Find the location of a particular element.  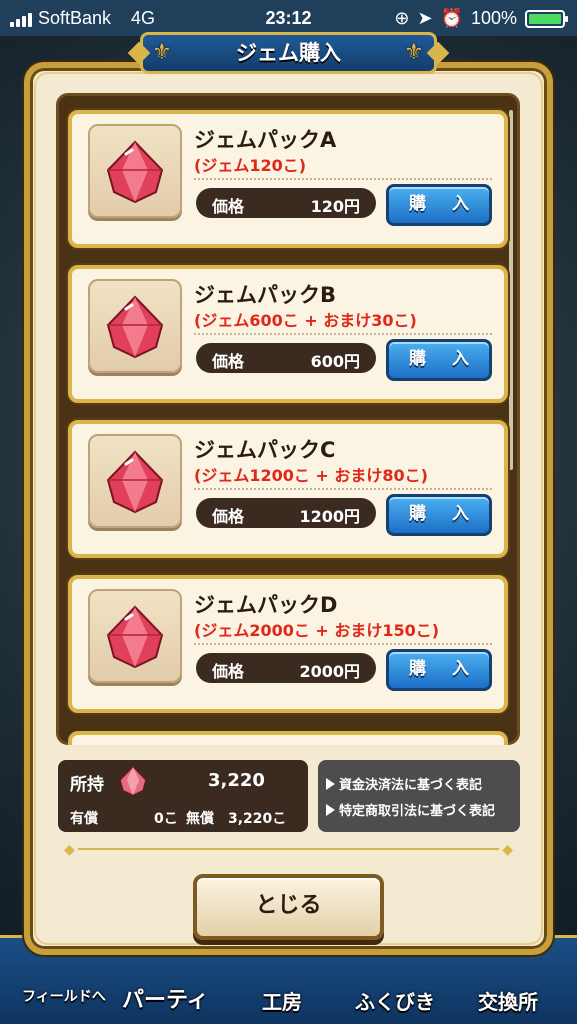

battery-icon is located at coordinates (546, 18).